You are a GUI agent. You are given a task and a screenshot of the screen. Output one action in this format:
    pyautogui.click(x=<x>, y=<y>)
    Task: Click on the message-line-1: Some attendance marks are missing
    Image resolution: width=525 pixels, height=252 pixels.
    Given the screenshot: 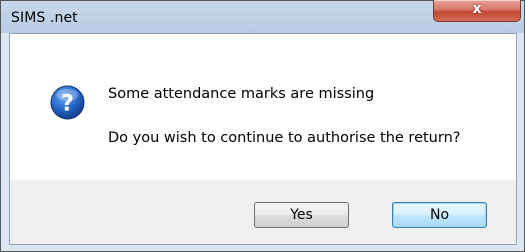 What is the action you would take?
    pyautogui.click(x=241, y=94)
    